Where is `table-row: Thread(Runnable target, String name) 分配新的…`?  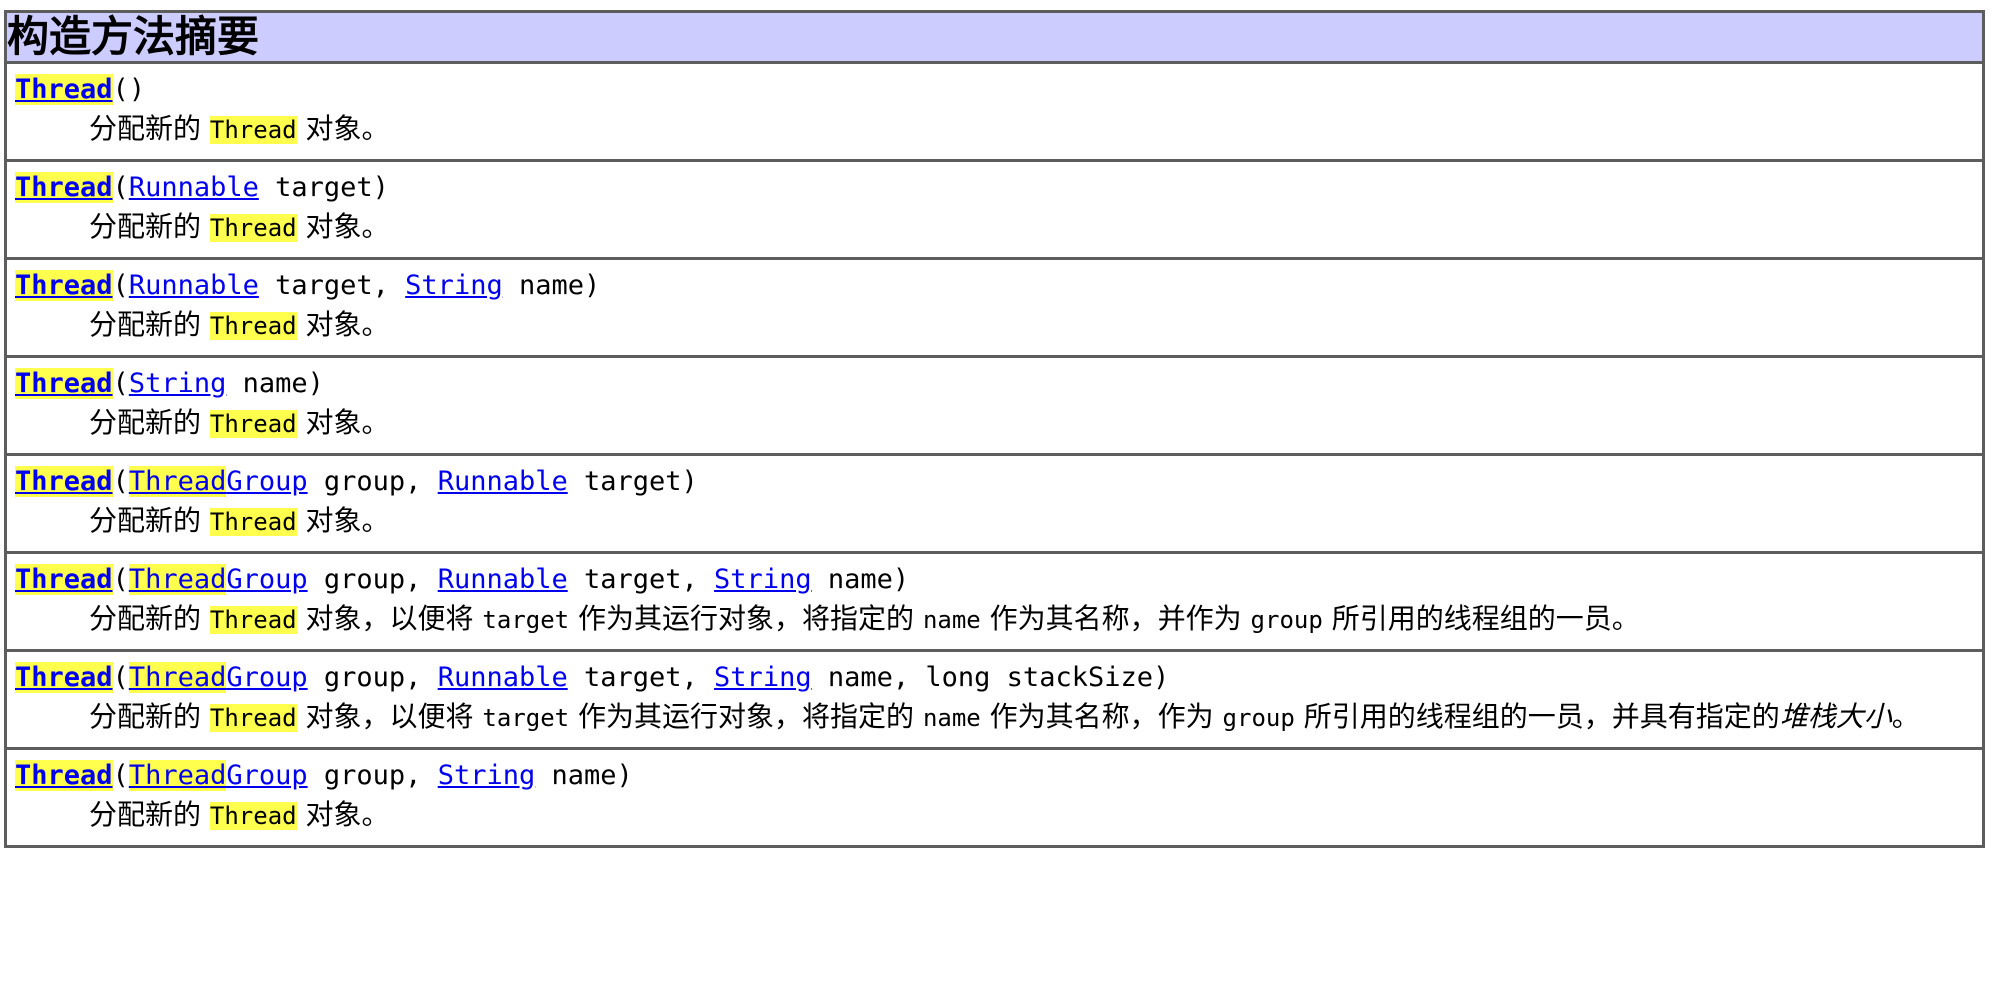
table-row: Thread(Runnable target, String name) 分配新的… is located at coordinates (994, 307).